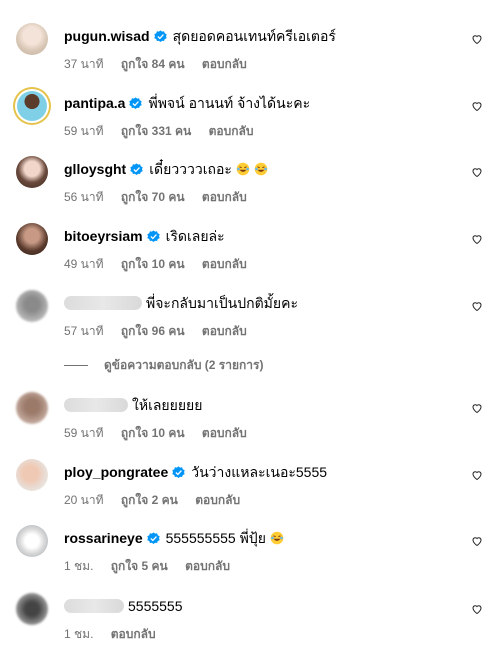 This screenshot has height=661, width=499. What do you see at coordinates (84, 197) in the screenshot?
I see `comment-time: 56 นาที` at bounding box center [84, 197].